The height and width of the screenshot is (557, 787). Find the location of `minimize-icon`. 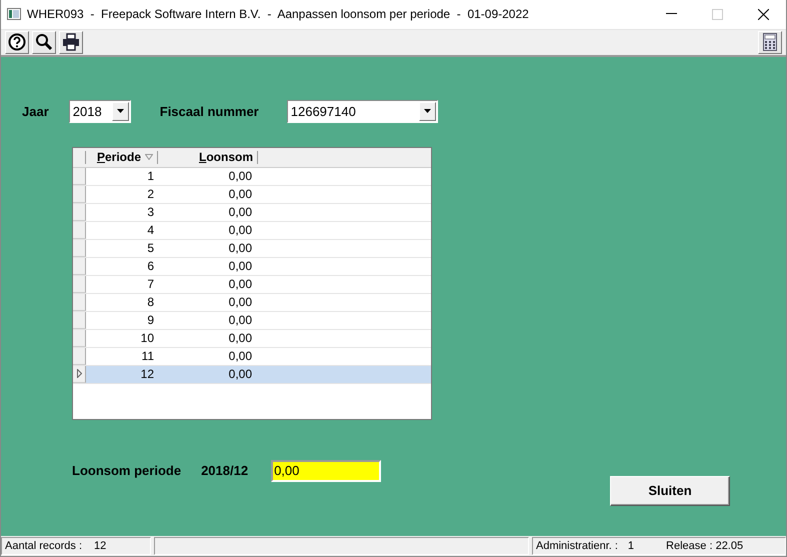

minimize-icon is located at coordinates (671, 14).